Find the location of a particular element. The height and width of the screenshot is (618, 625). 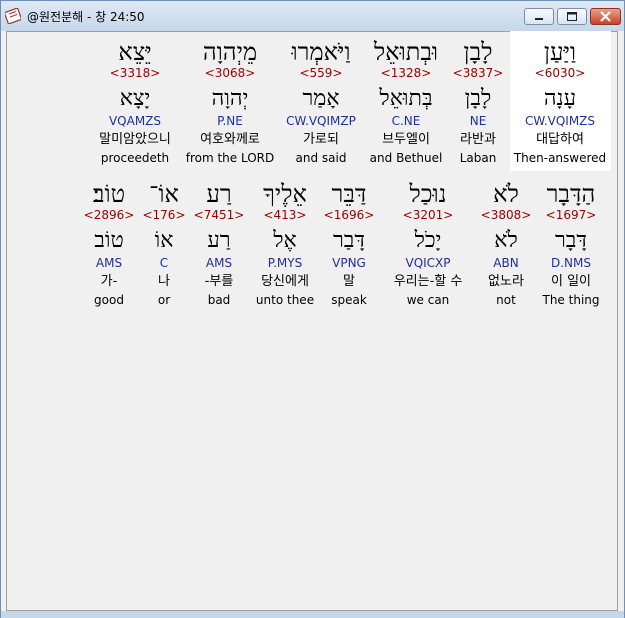

maximize-button is located at coordinates (572, 16).